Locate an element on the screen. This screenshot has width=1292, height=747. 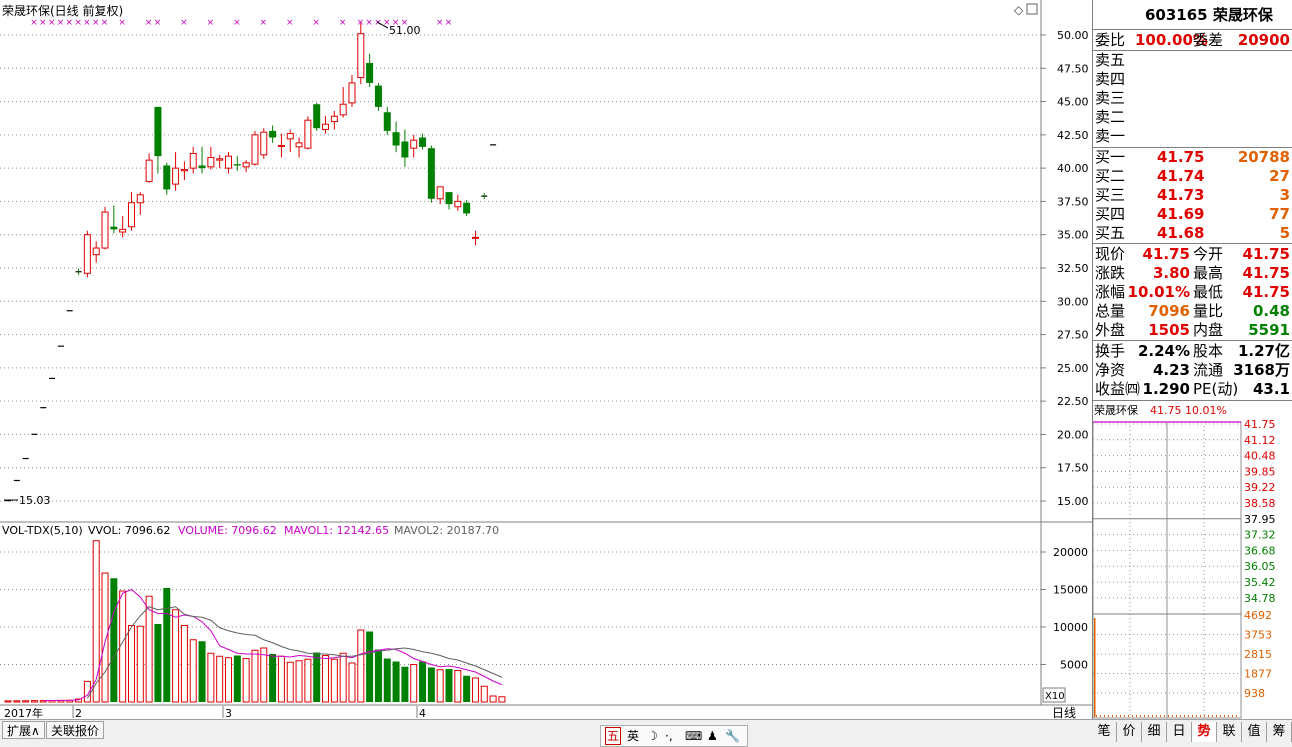
chart-title: 荣晟环保(日线 前复权) is located at coordinates (62, 10).